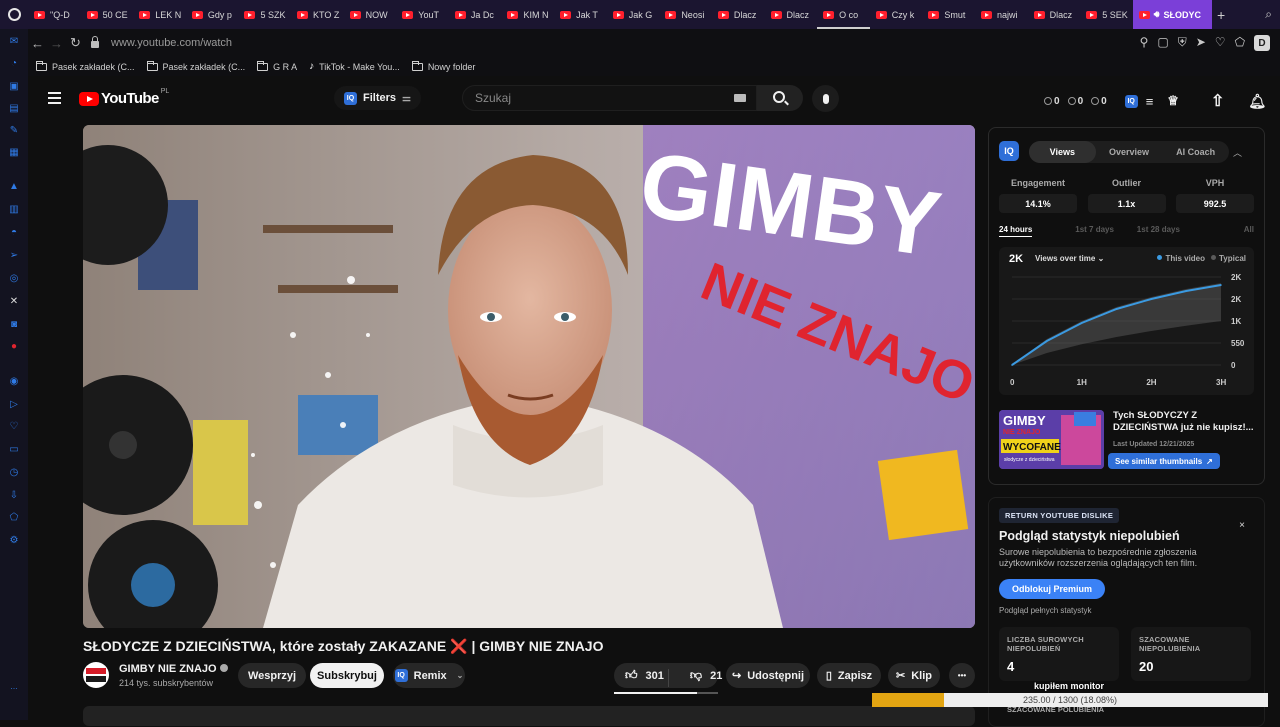  Describe the element at coordinates (14, 689) in the screenshot. I see `more-icon: ⋯` at that location.